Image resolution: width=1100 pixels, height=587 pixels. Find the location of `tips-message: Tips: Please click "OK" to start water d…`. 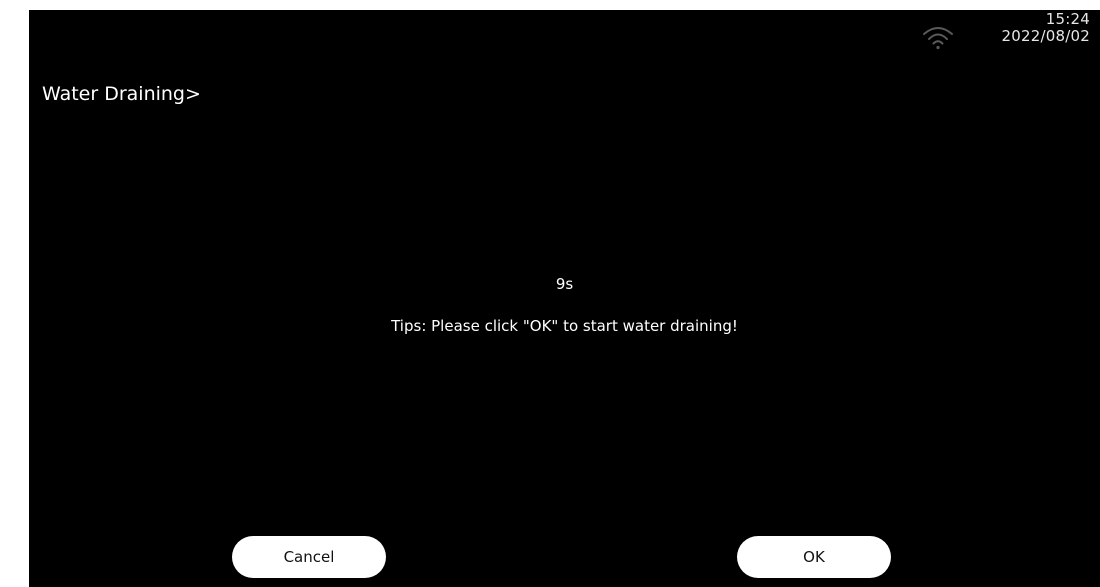

tips-message: Tips: Please click "OK" to start water d… is located at coordinates (564, 326).